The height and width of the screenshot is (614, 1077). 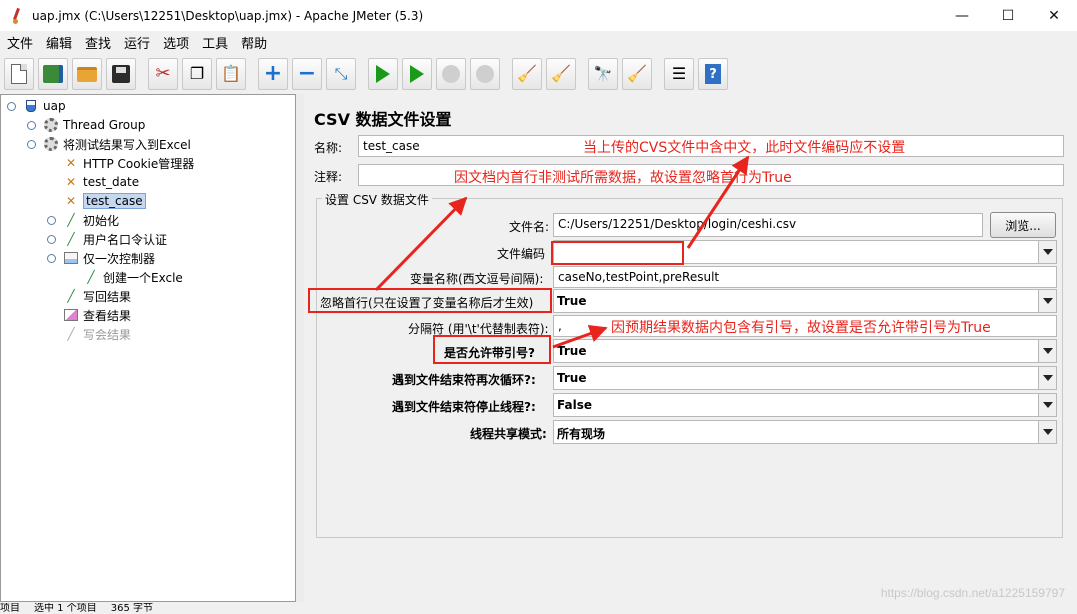 I want to click on tree-toggle-auth, so click(x=51, y=239).